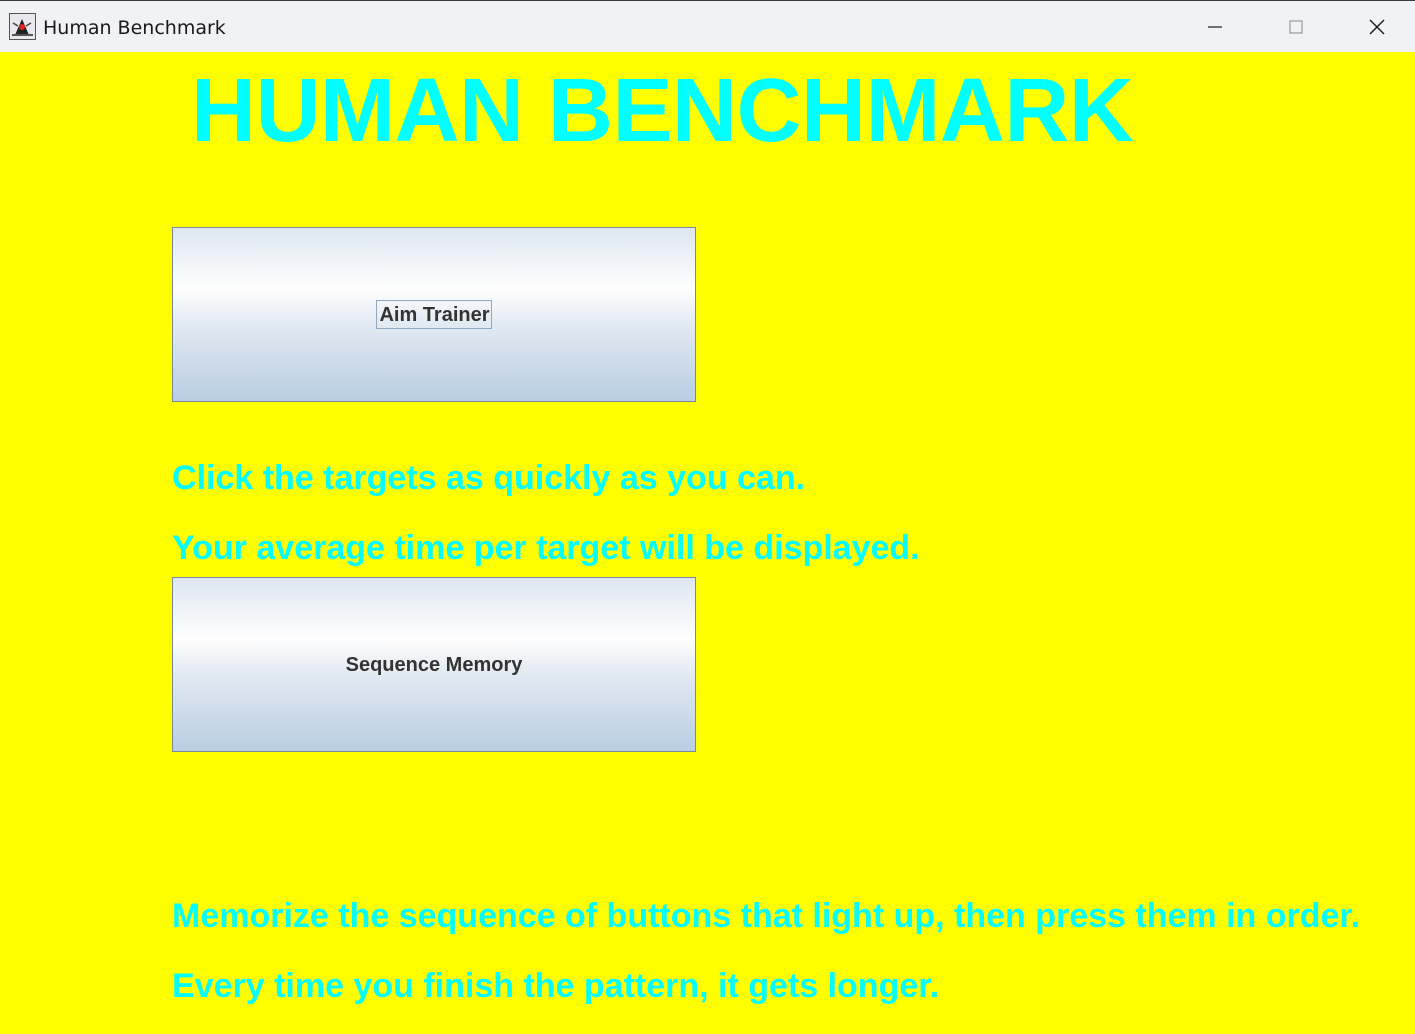 This screenshot has height=1034, width=1415. I want to click on title-bar: Human Benchmark, so click(707, 26).